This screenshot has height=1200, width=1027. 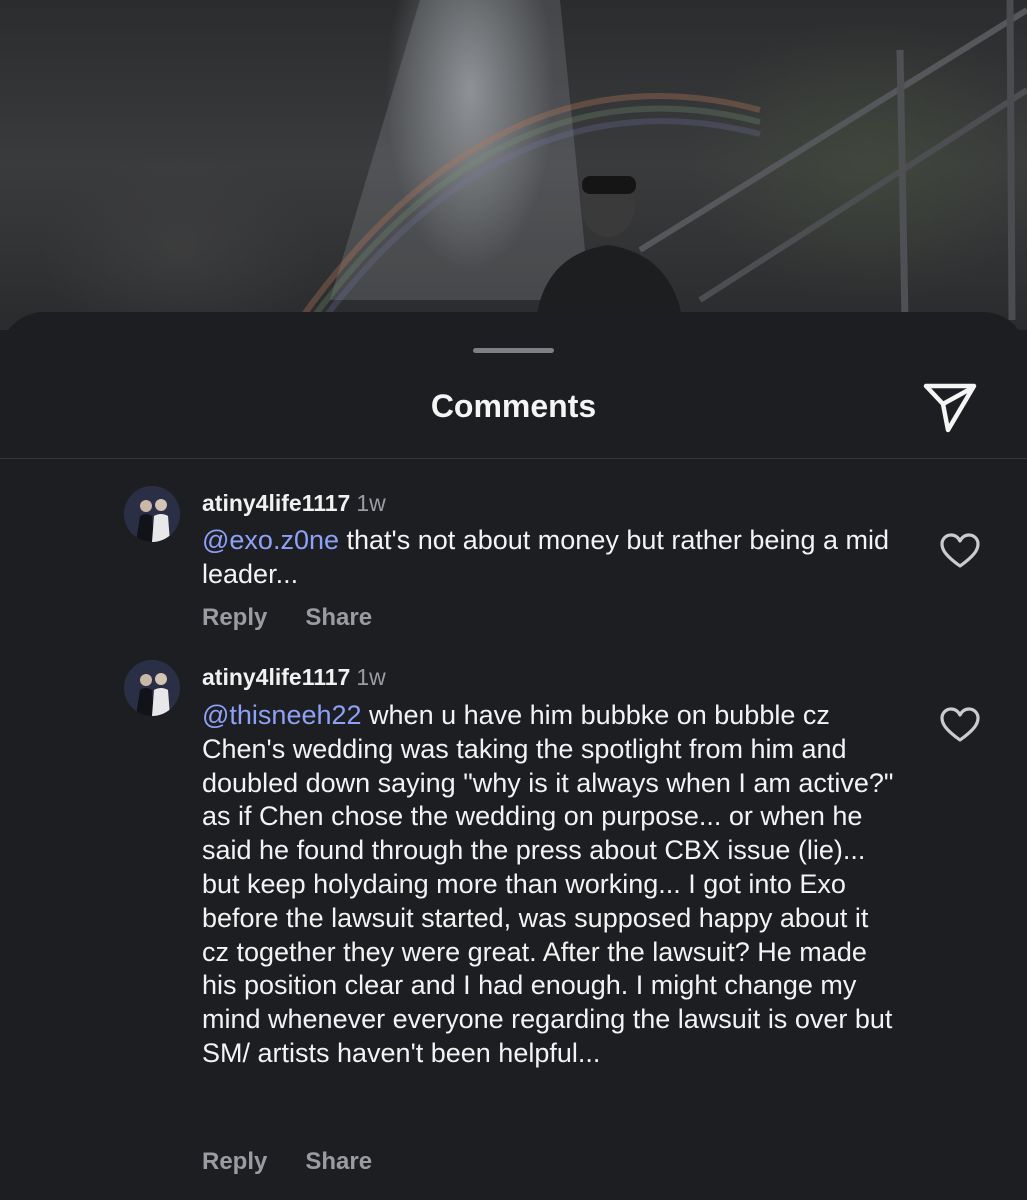 What do you see at coordinates (270, 540) in the screenshot?
I see `mention-link: @exo.z0ne` at bounding box center [270, 540].